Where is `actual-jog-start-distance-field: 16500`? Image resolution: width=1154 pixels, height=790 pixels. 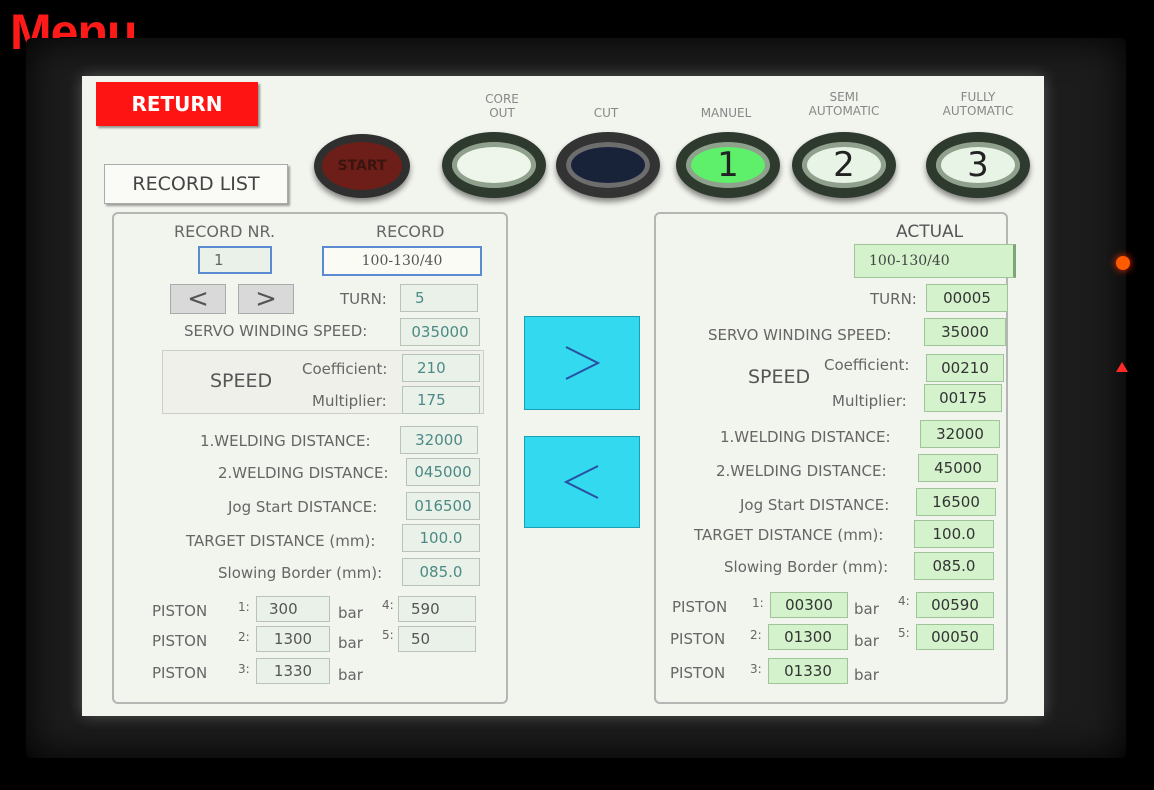 actual-jog-start-distance-field: 16500 is located at coordinates (956, 502).